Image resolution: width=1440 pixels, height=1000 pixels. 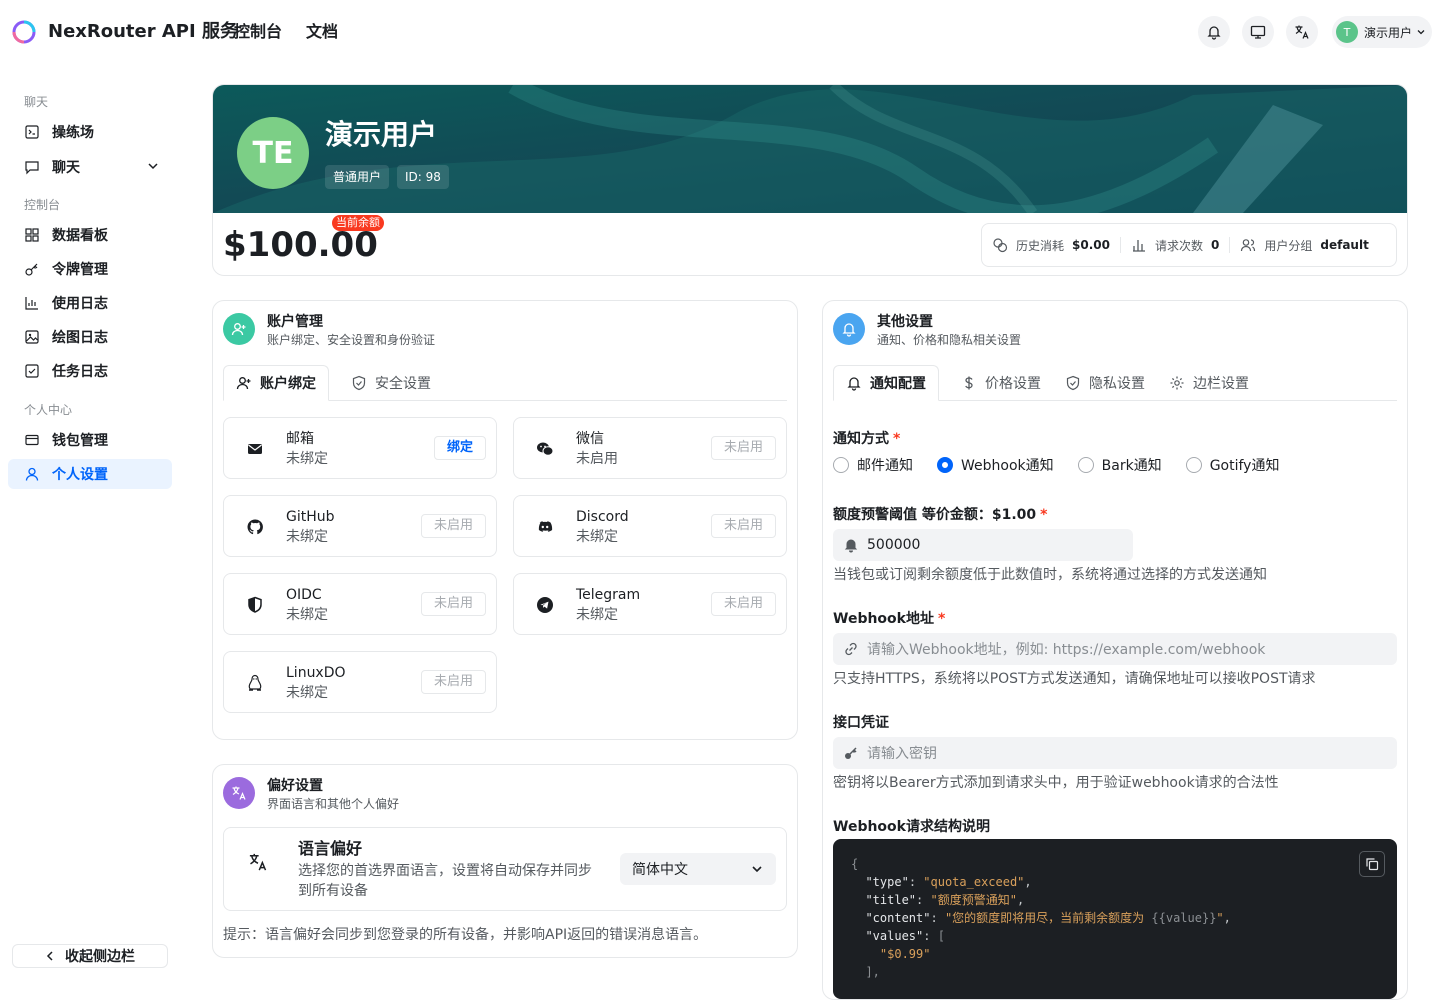 I want to click on language-tip: 提示：语言偏好会同步到您登录的所有设备，并影响API返回的错误消息语言。, so click(x=465, y=935).